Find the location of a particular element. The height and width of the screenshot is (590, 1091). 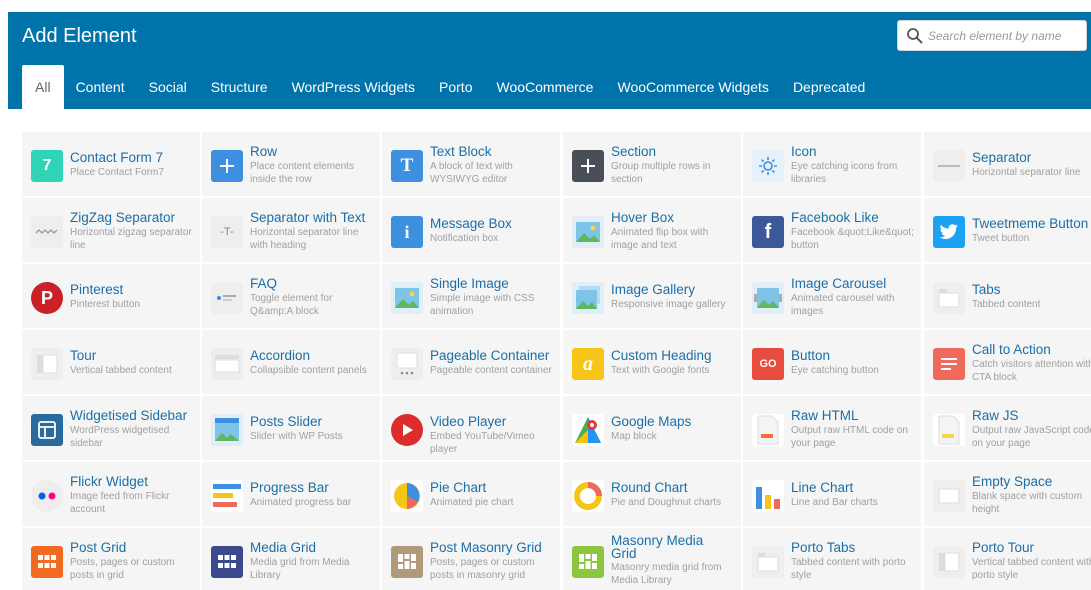

element-description: Responsive image gallery is located at coordinates (668, 304).